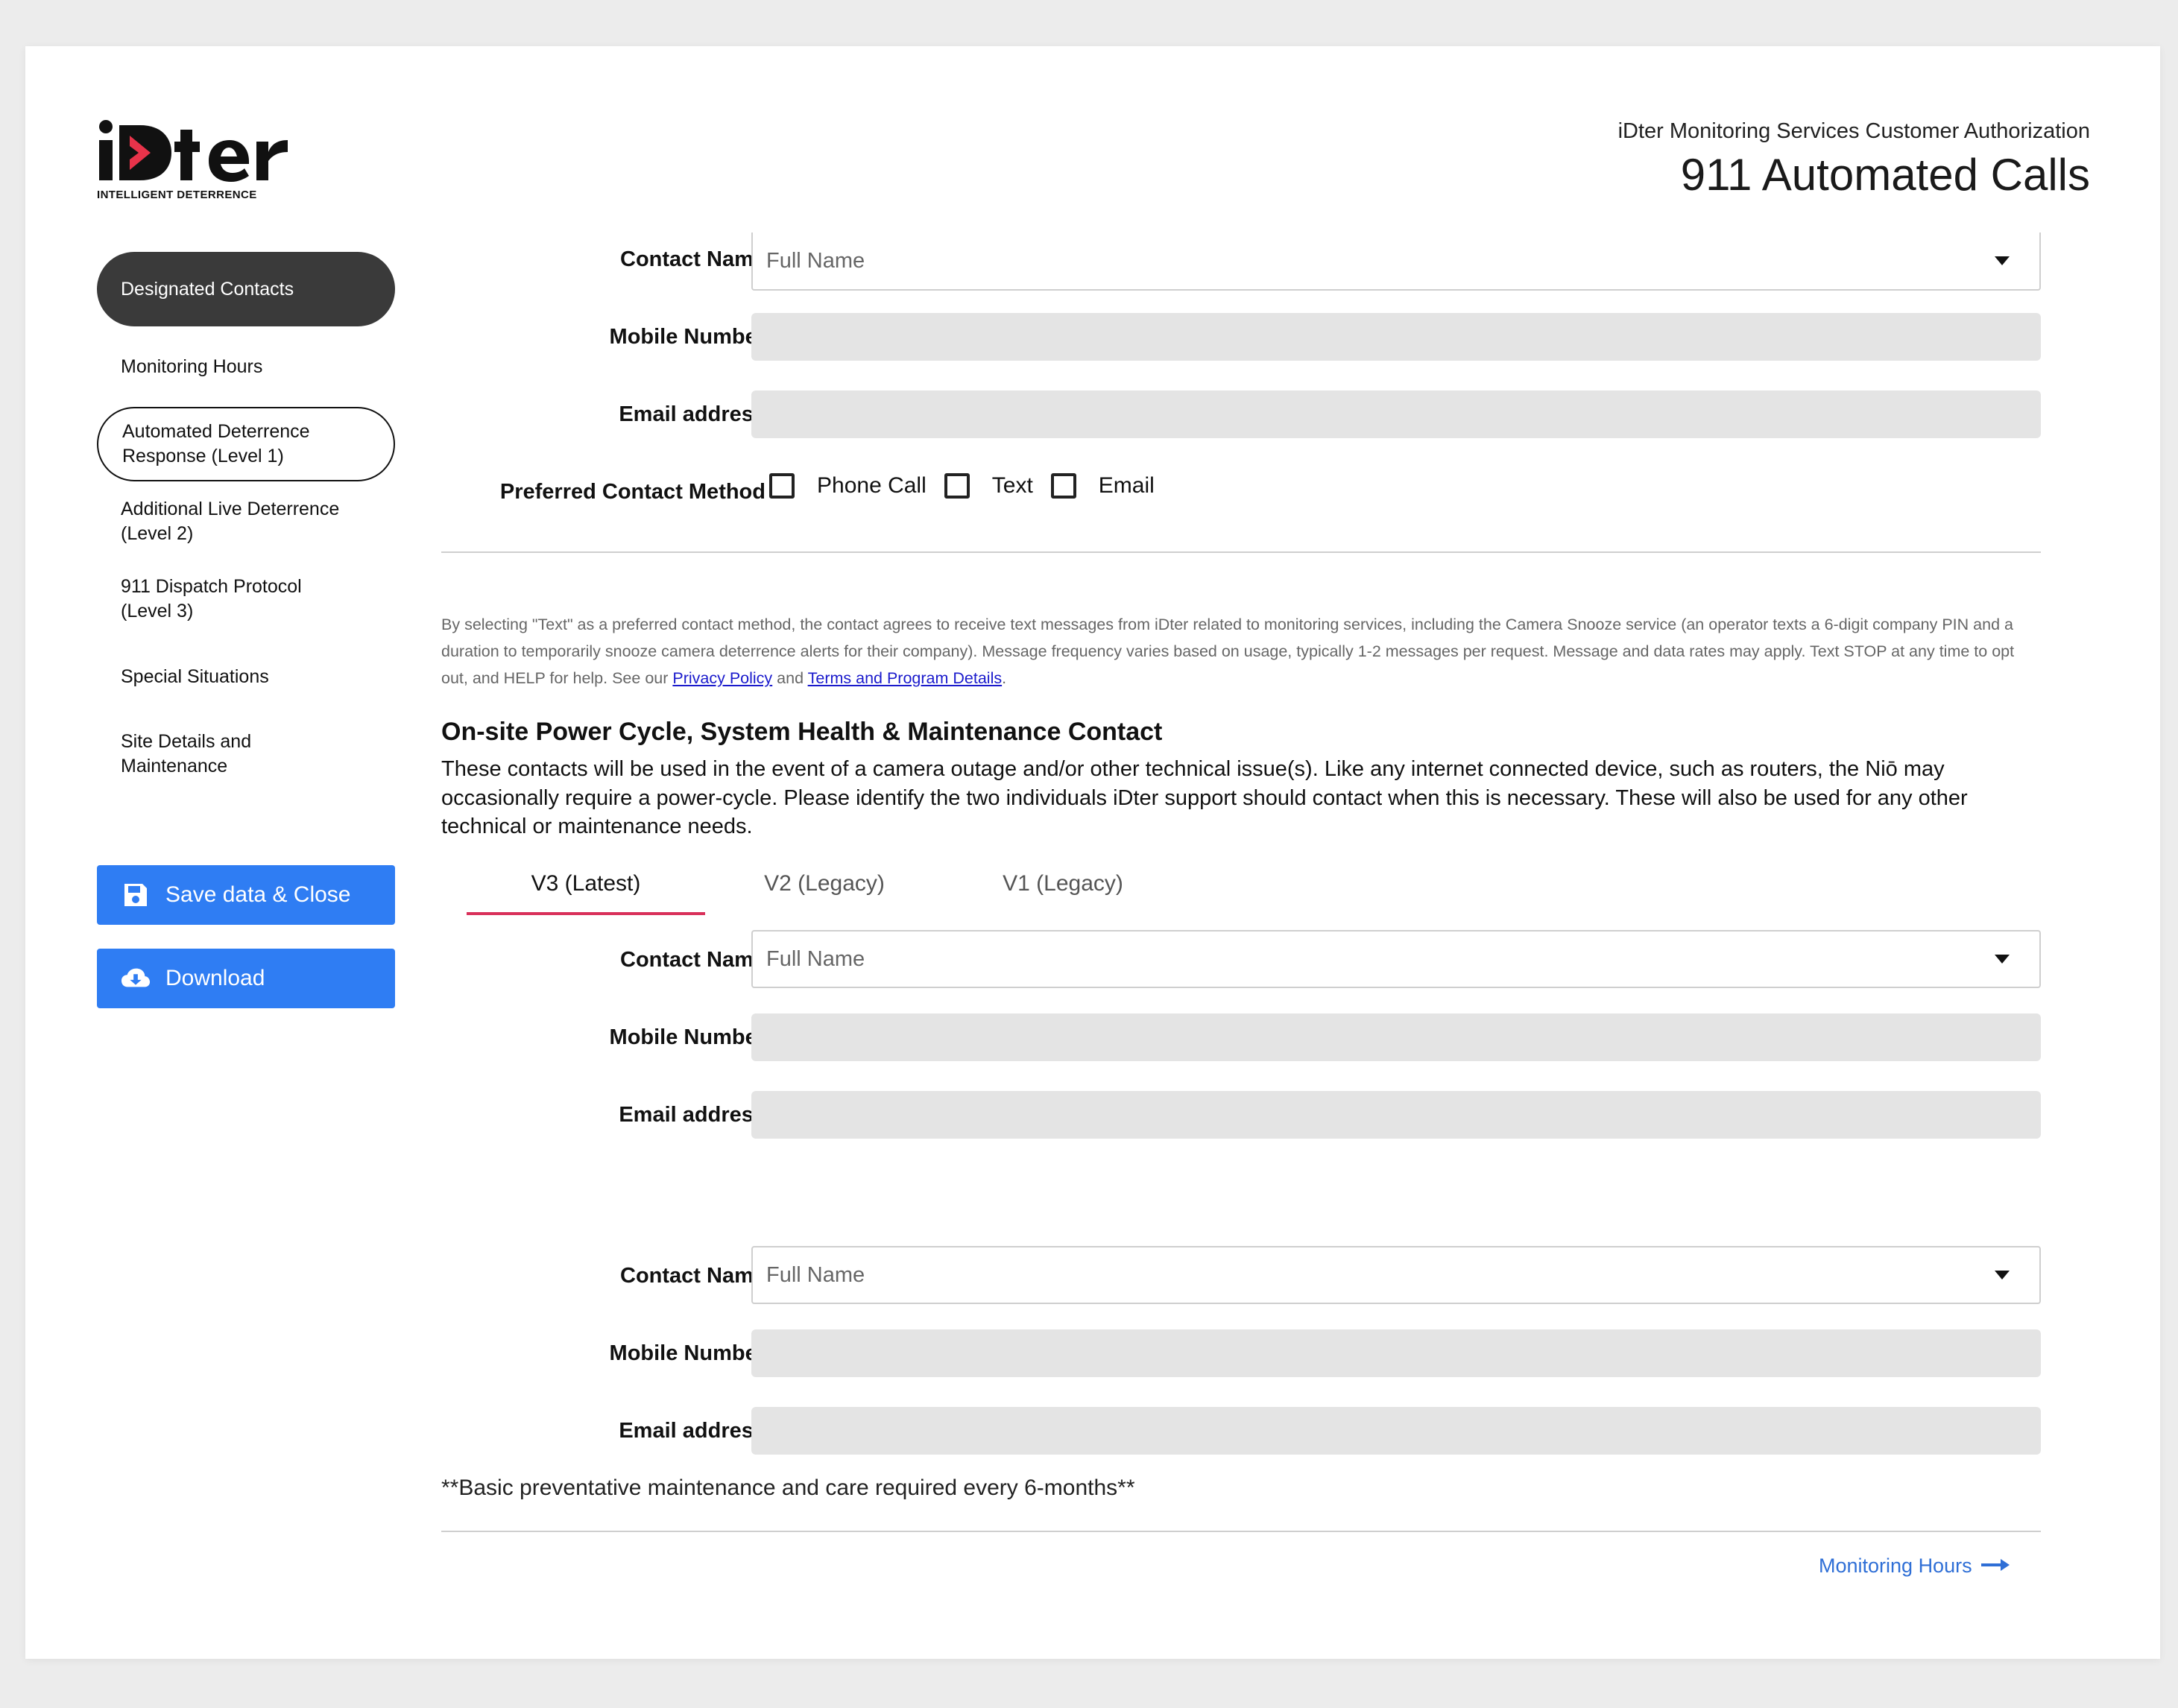 The image size is (2178, 1708). What do you see at coordinates (722, 678) in the screenshot?
I see `privacy-policy-link: Privacy Policy` at bounding box center [722, 678].